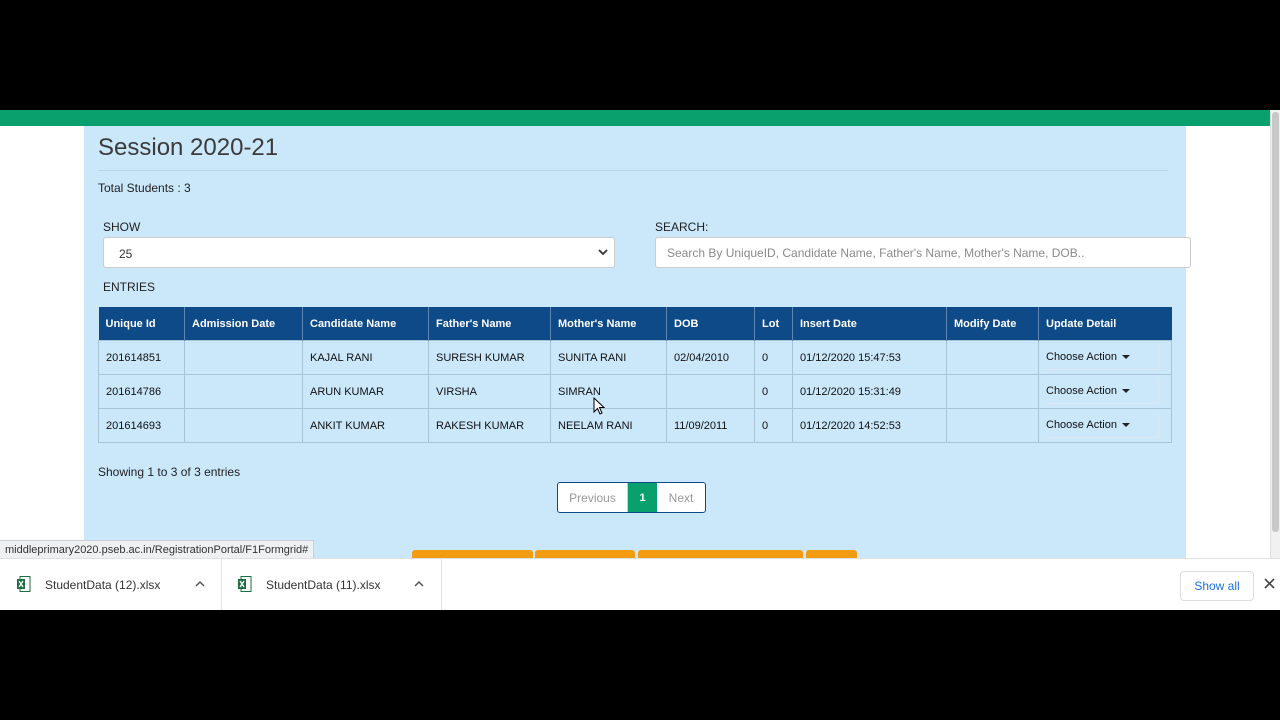  I want to click on close-icon, so click(1269, 583).